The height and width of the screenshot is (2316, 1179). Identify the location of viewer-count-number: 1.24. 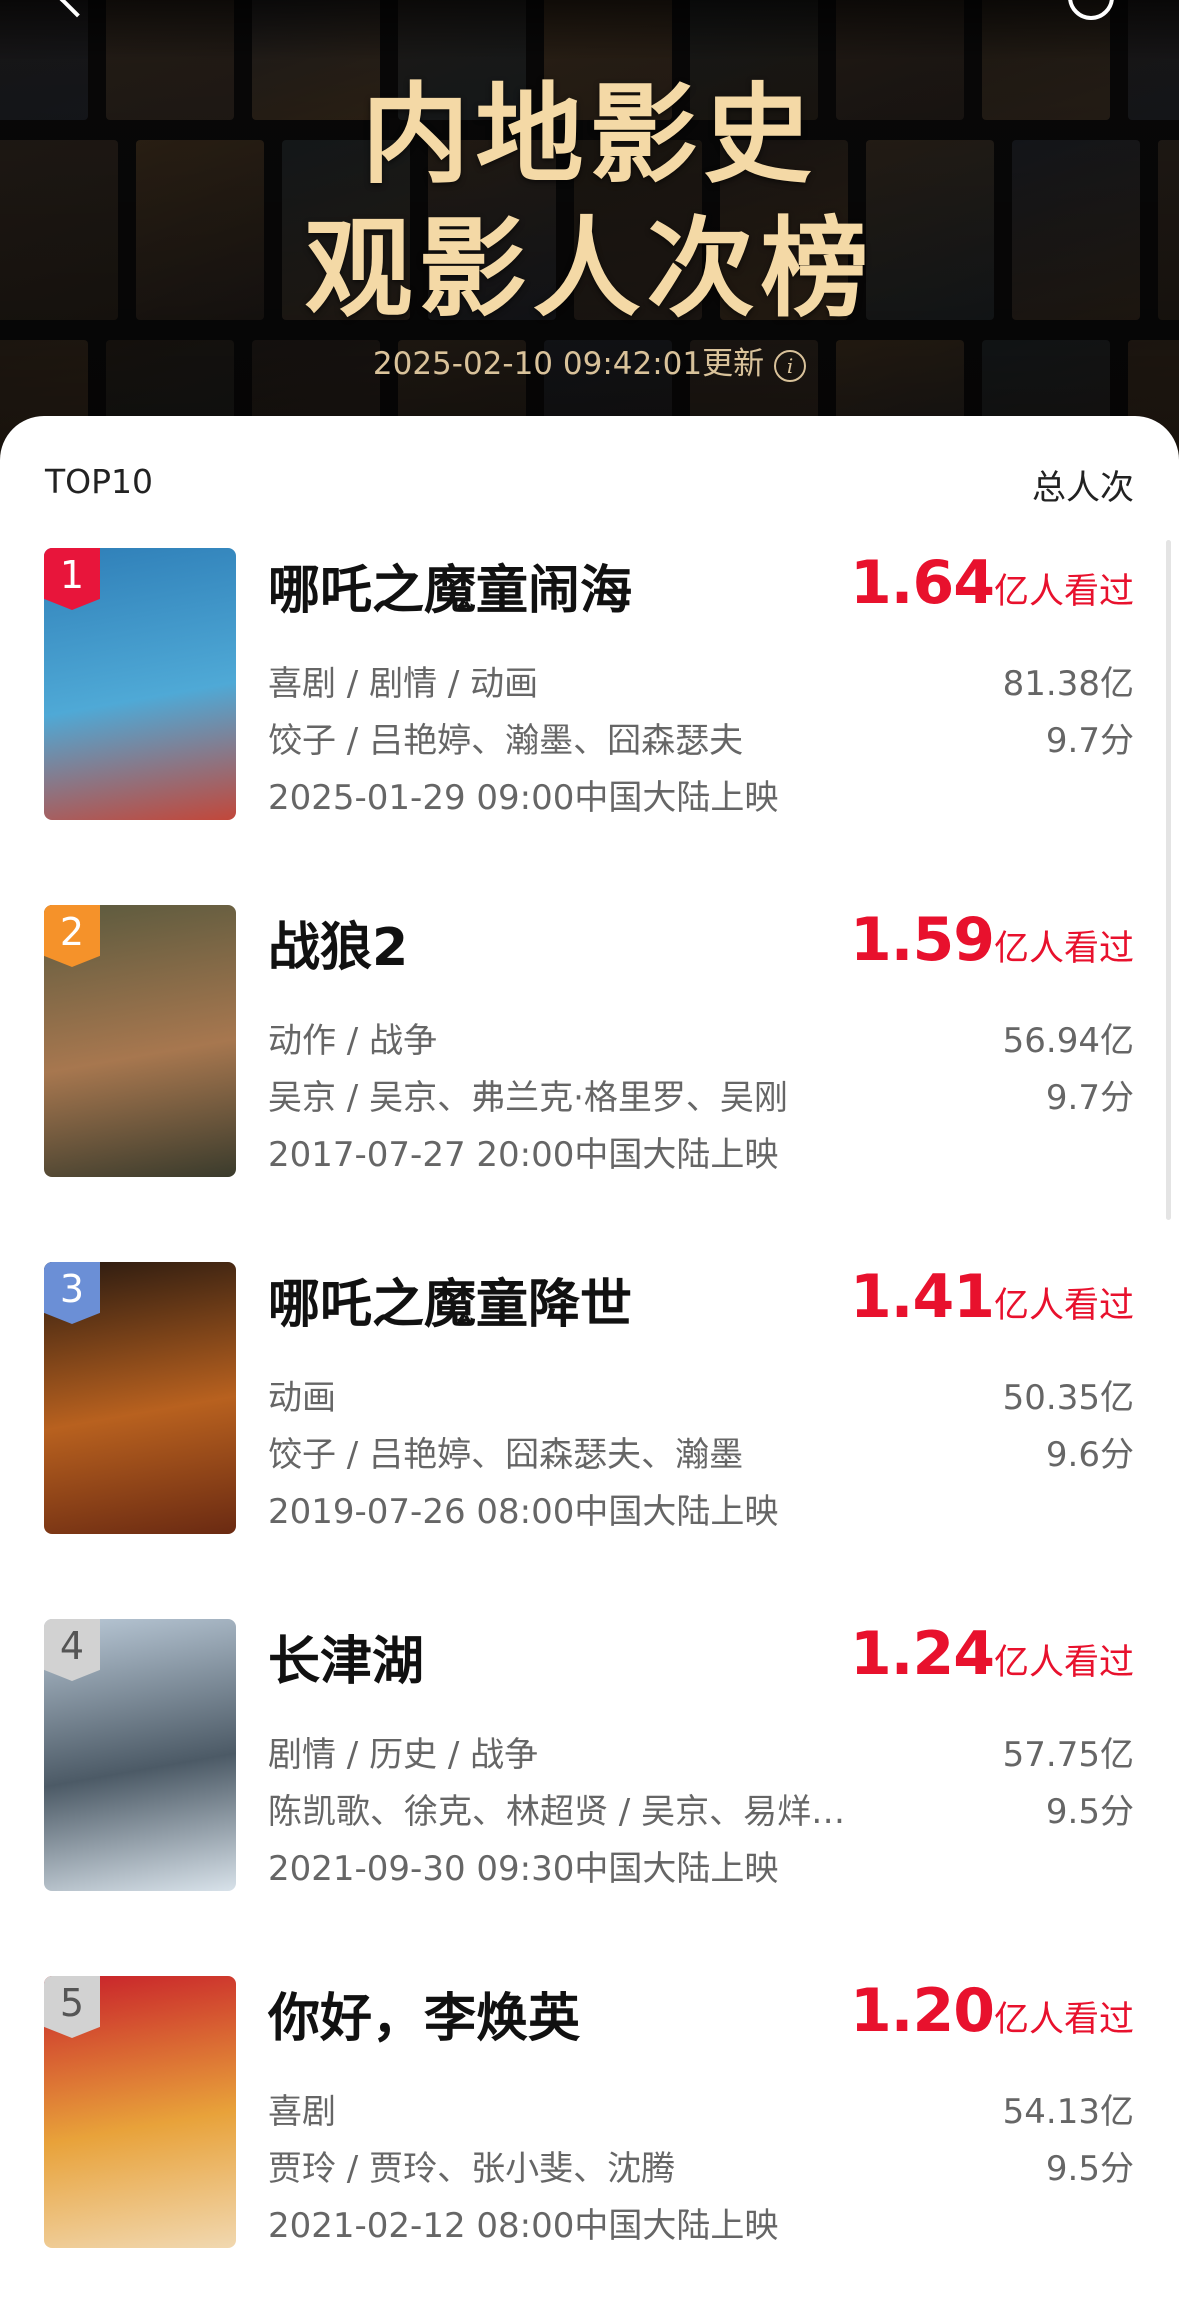
(922, 1654).